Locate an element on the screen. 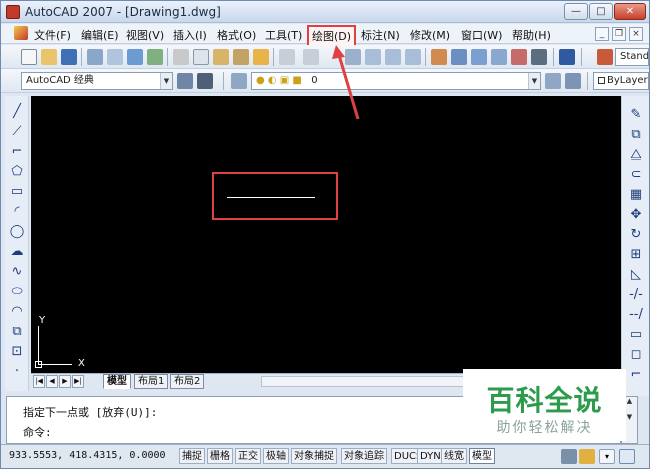 The image size is (650, 469). zoom-previous-icon is located at coordinates (413, 57).